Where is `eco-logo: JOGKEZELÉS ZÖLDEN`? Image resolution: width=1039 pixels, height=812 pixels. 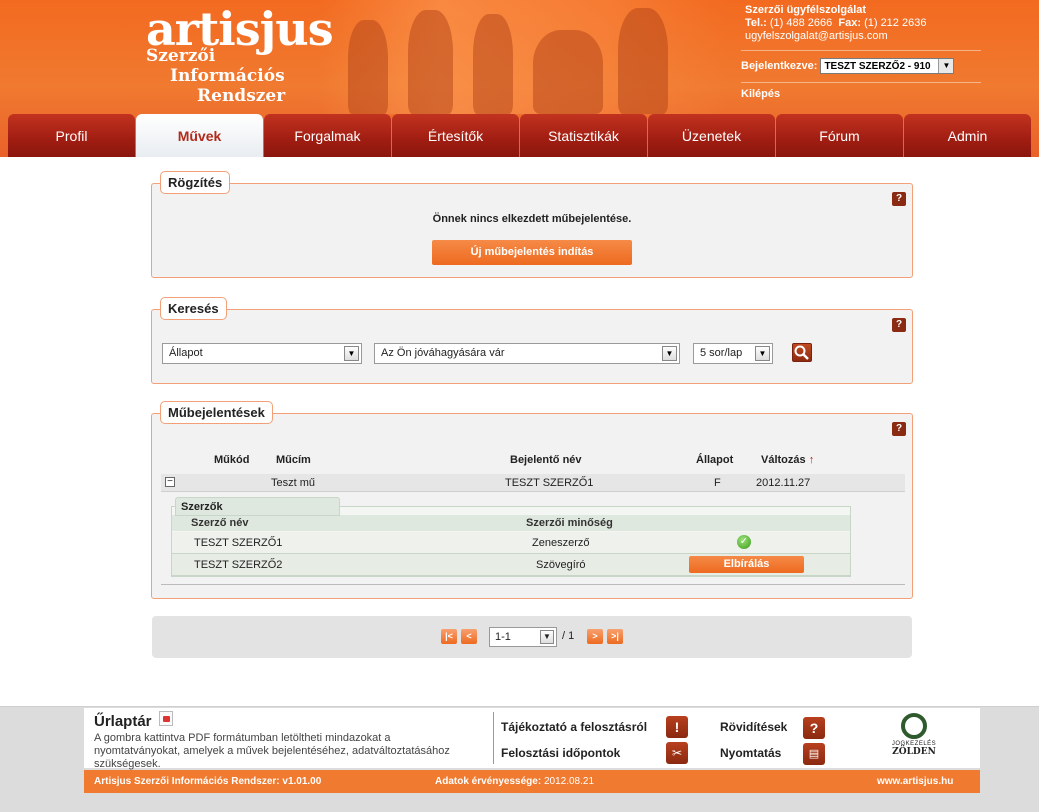
eco-logo: JOGKEZELÉS ZÖLDEN is located at coordinates (914, 739).